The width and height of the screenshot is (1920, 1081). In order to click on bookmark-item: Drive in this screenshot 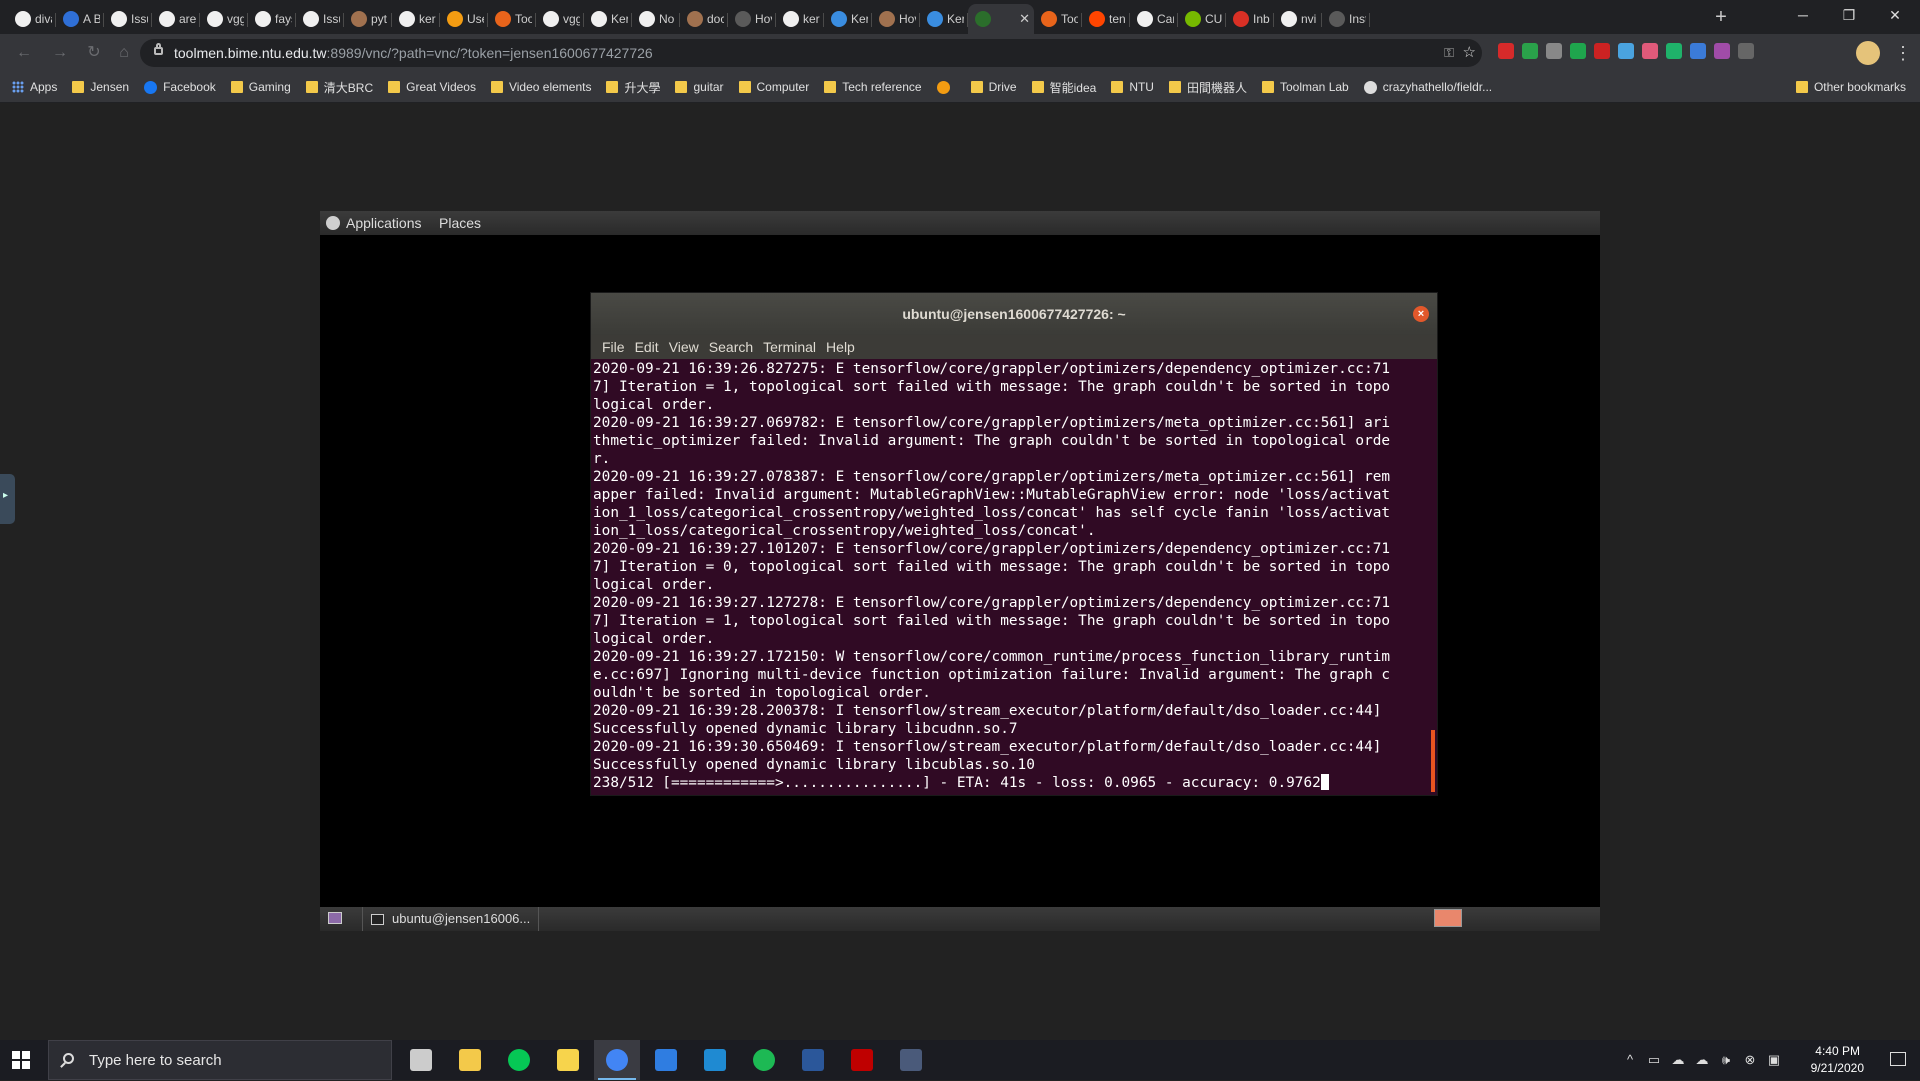, I will do `click(993, 87)`.